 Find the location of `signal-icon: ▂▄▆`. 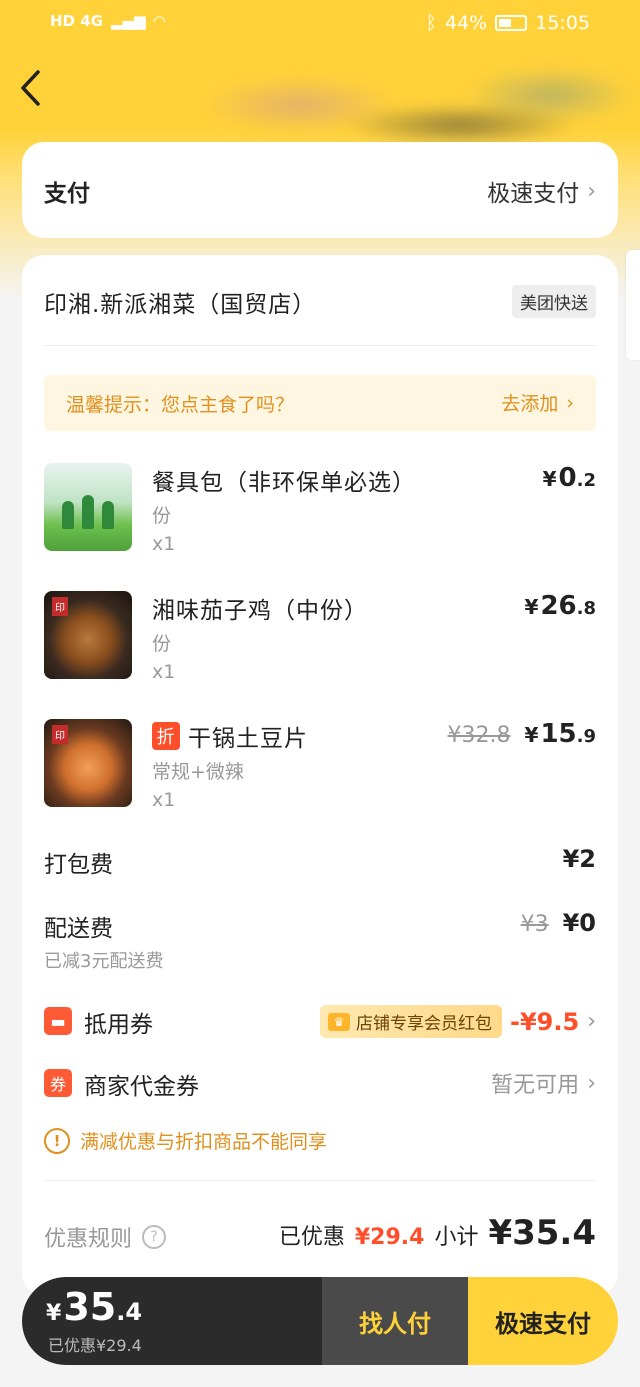

signal-icon: ▂▄▆ is located at coordinates (128, 21).